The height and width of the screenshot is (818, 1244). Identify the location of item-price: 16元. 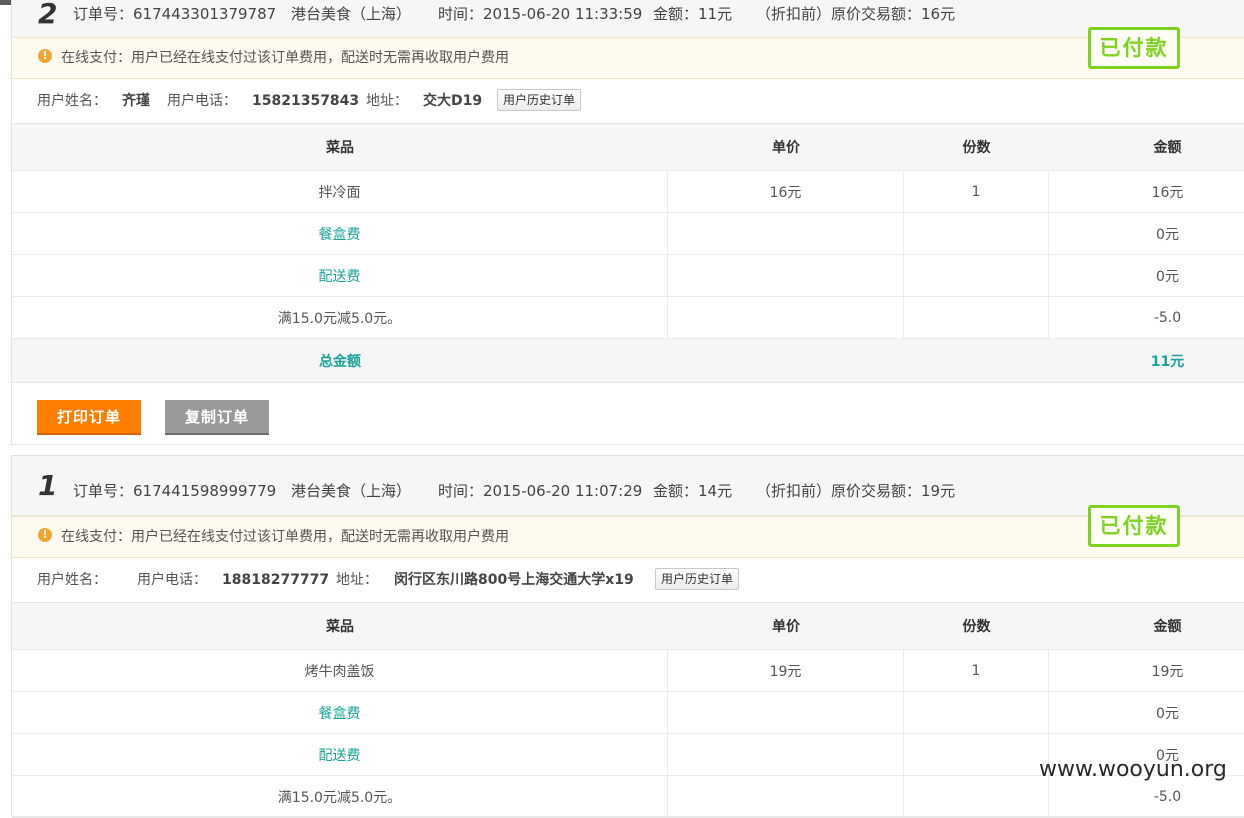
(786, 191).